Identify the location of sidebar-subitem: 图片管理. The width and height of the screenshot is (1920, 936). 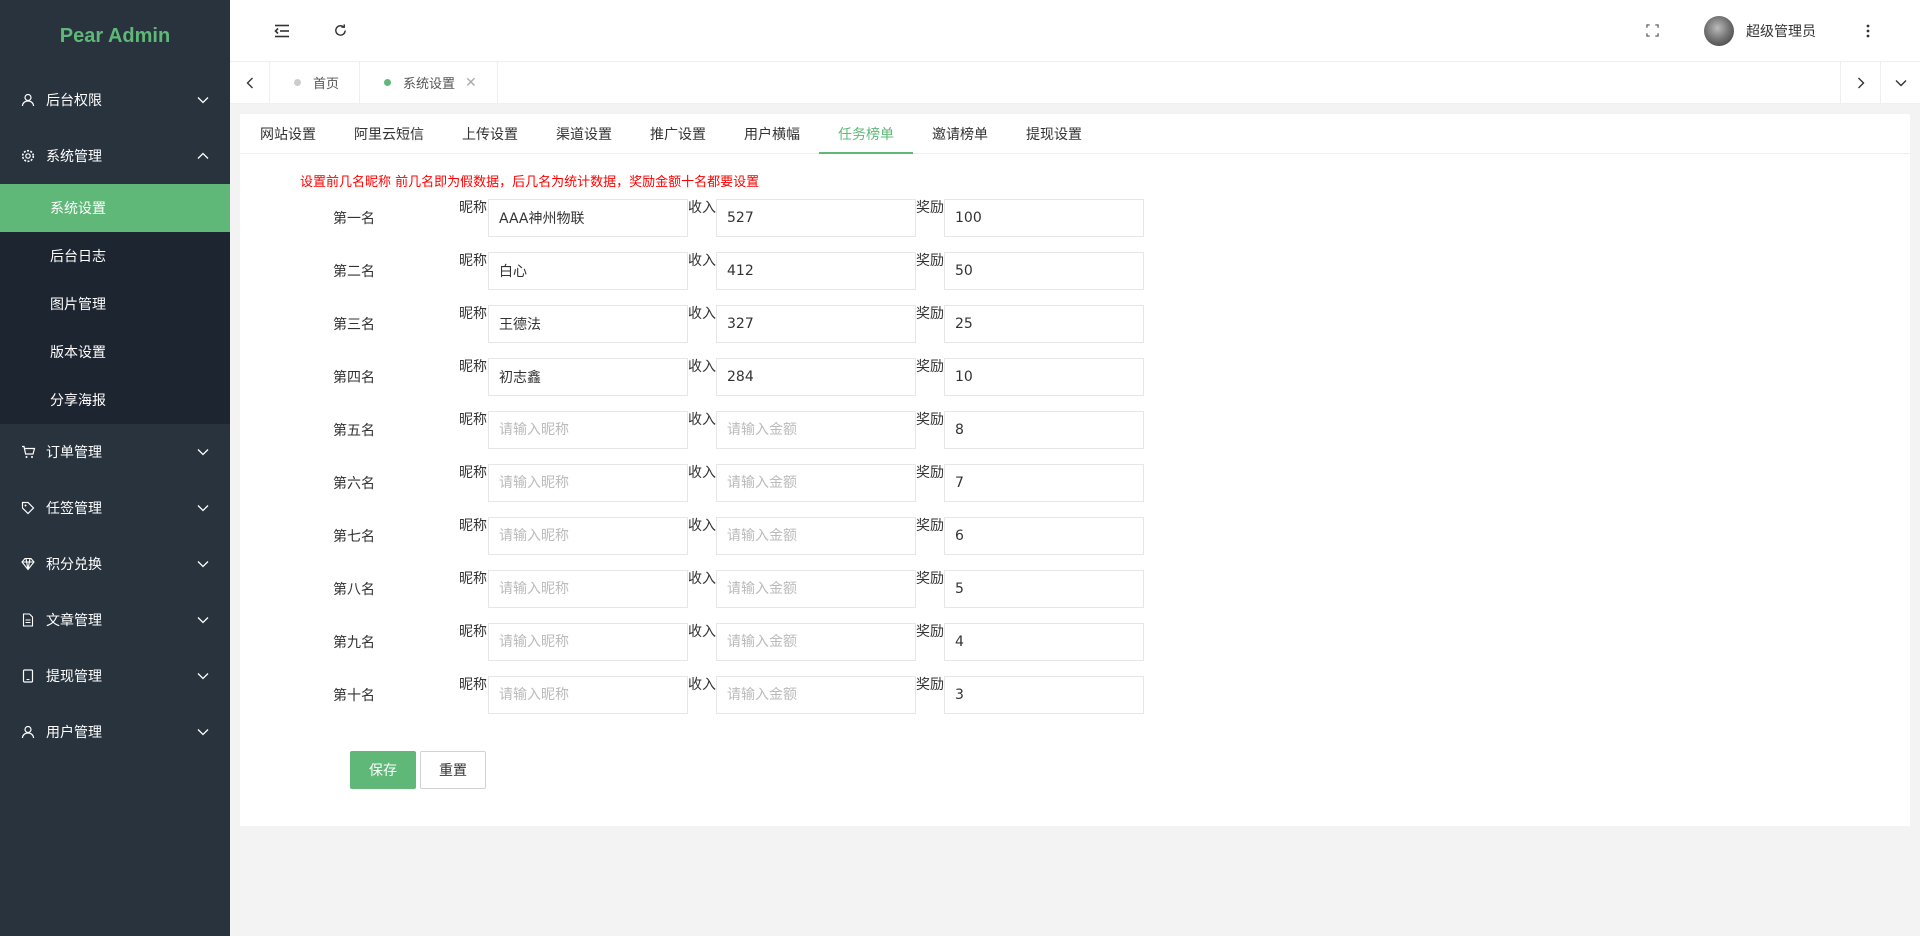
(115, 304).